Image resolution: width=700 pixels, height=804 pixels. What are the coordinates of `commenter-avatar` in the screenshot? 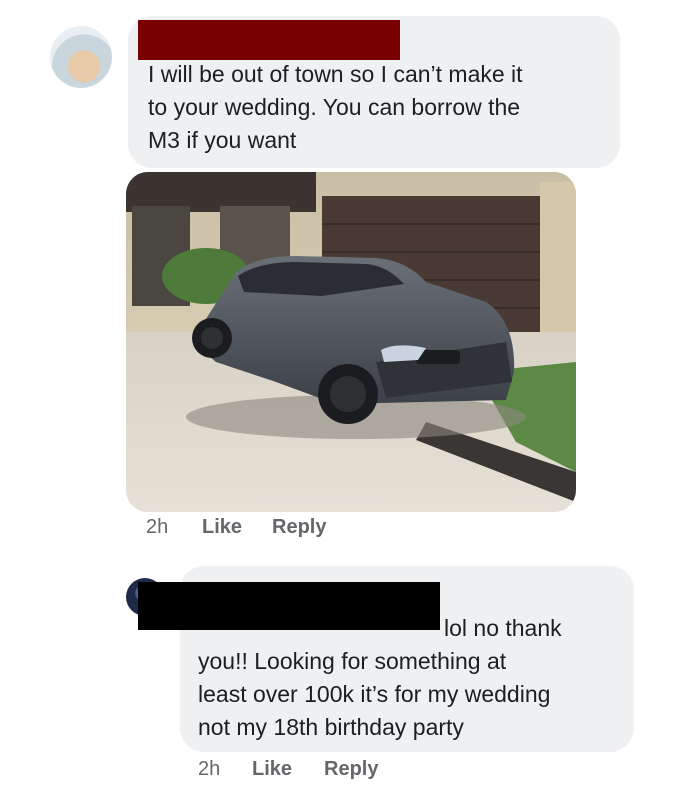 It's located at (81, 57).